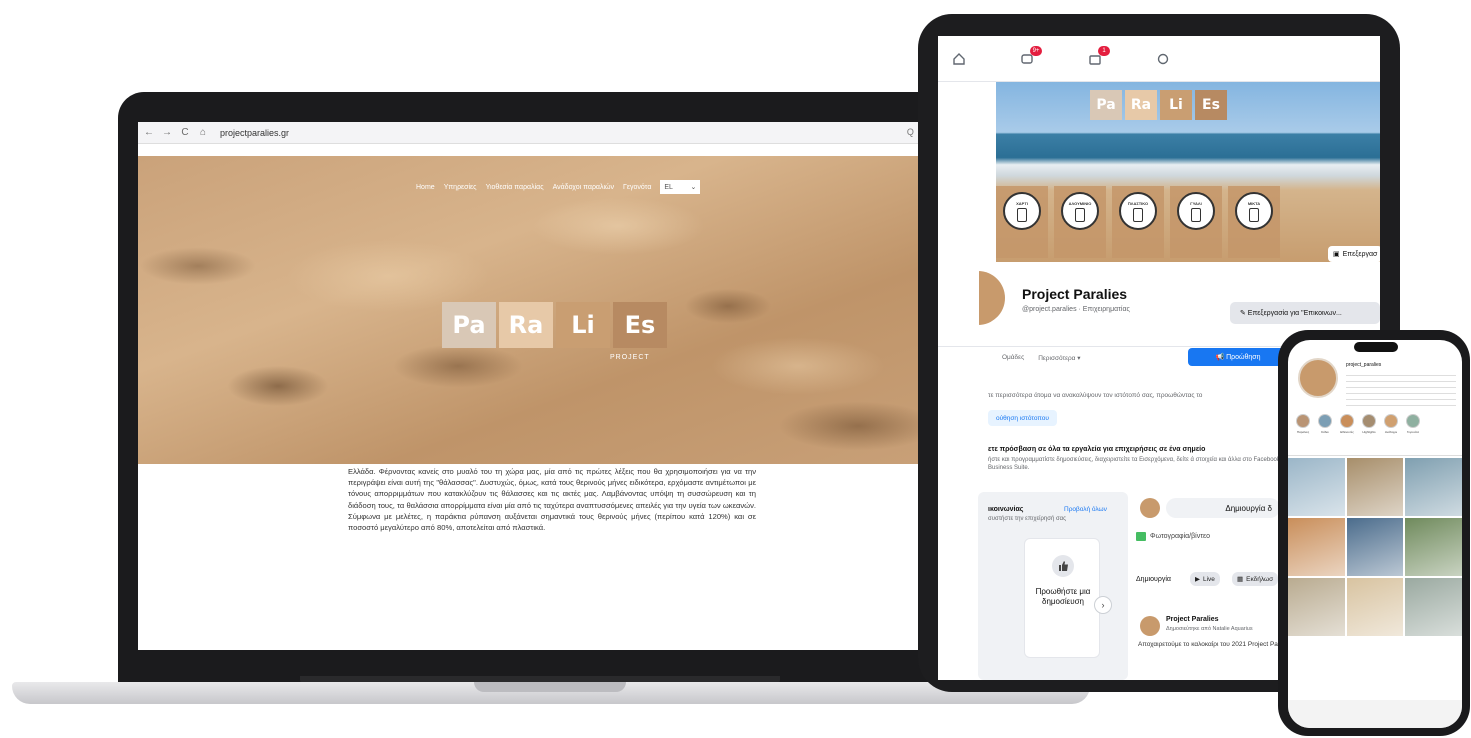 This screenshot has height=738, width=1471. Describe the element at coordinates (1391, 424) in the screenshot. I see `highlight-item: Ανάδοχοι` at that location.